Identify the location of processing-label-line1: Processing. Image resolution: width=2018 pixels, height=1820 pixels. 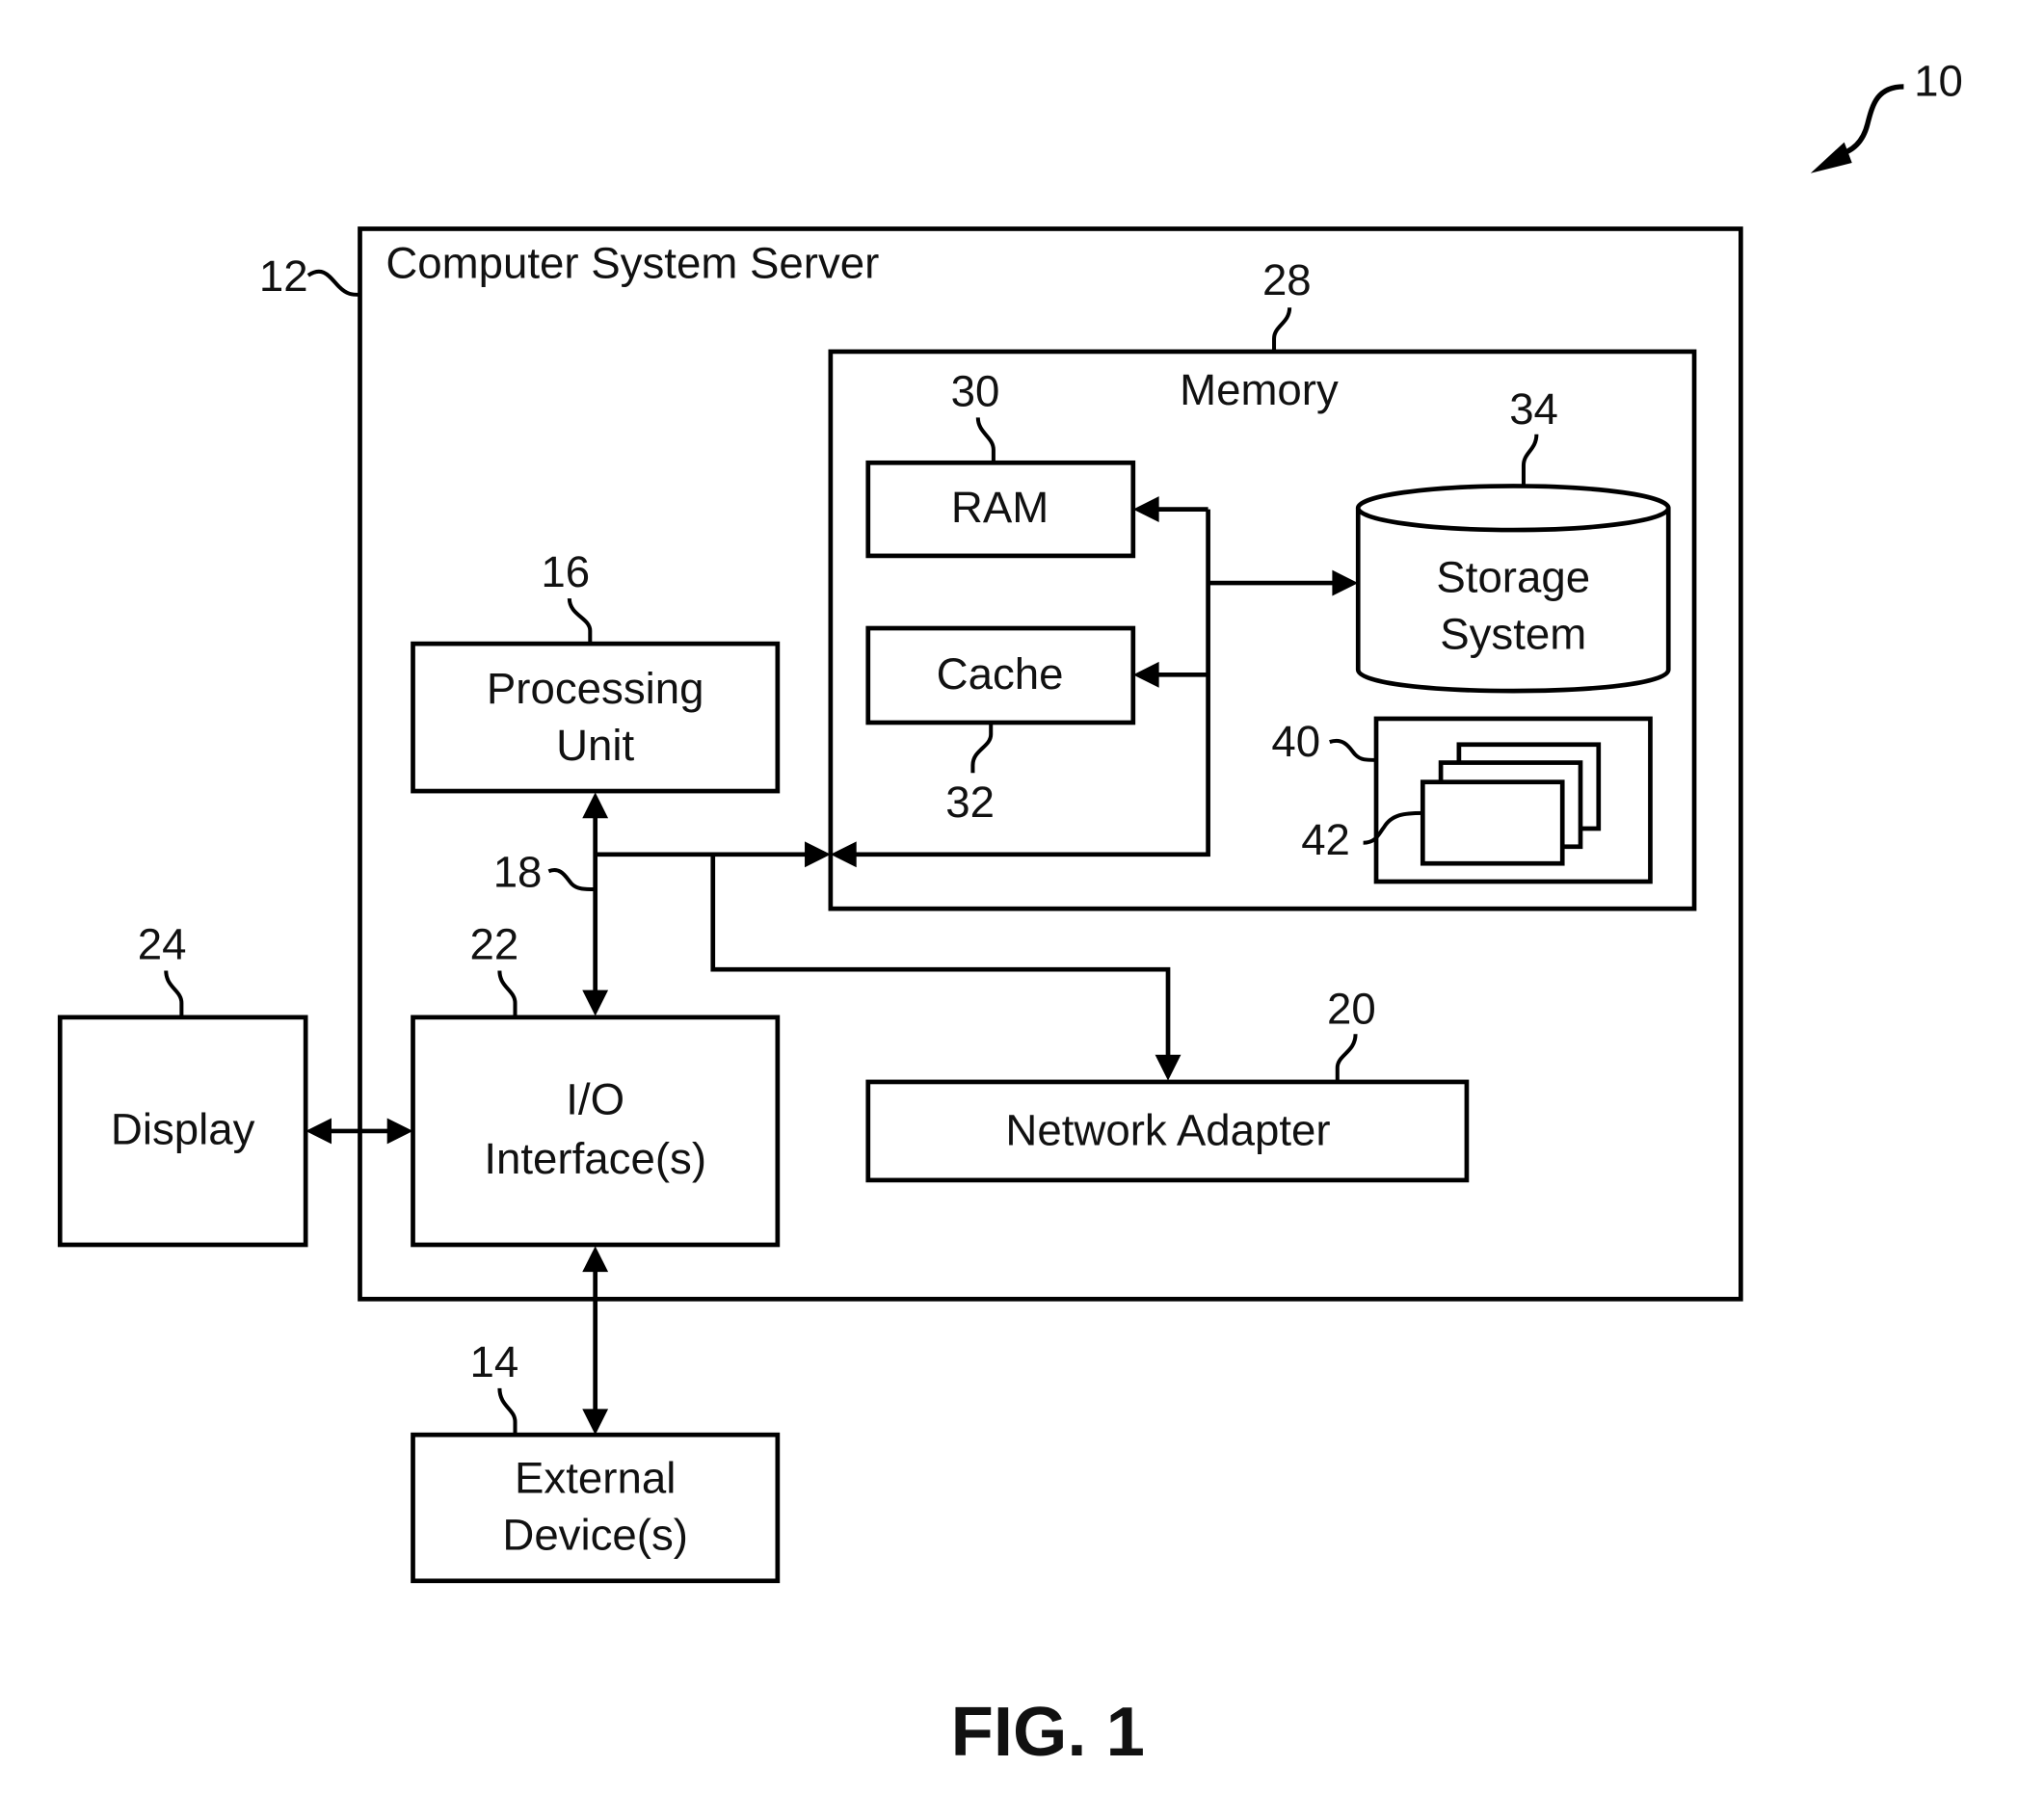
(595, 689).